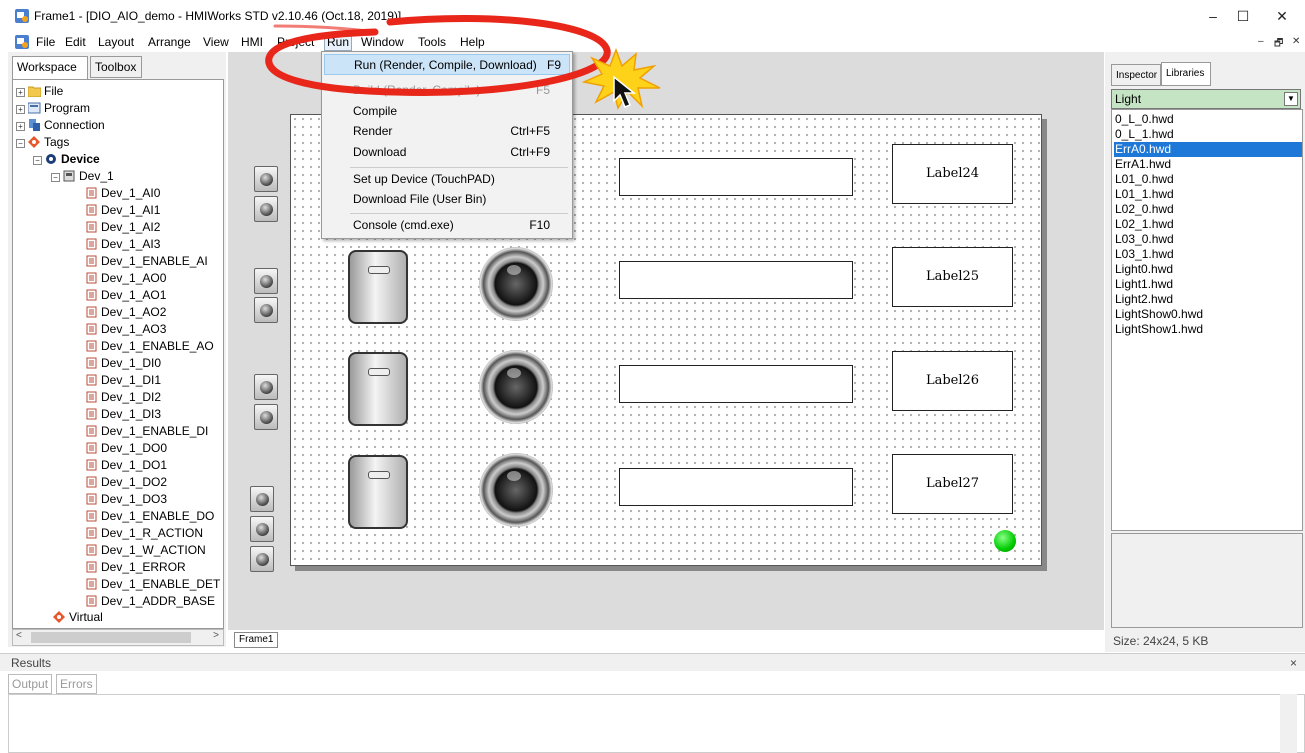  Describe the element at coordinates (1282, 16) in the screenshot. I see `close-button: ✕` at that location.